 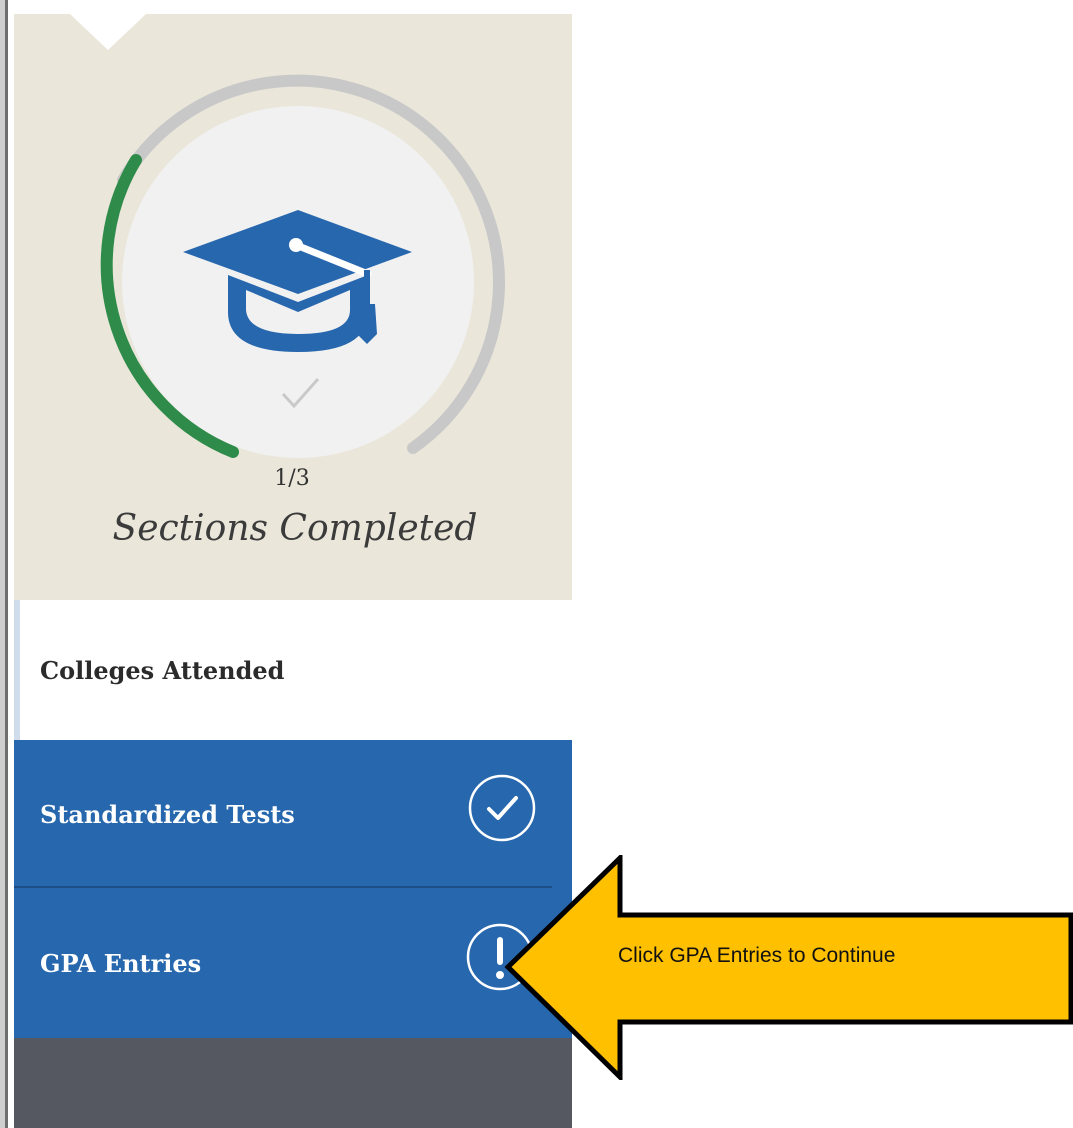 What do you see at coordinates (502, 808) in the screenshot?
I see `check-circle-icon` at bounding box center [502, 808].